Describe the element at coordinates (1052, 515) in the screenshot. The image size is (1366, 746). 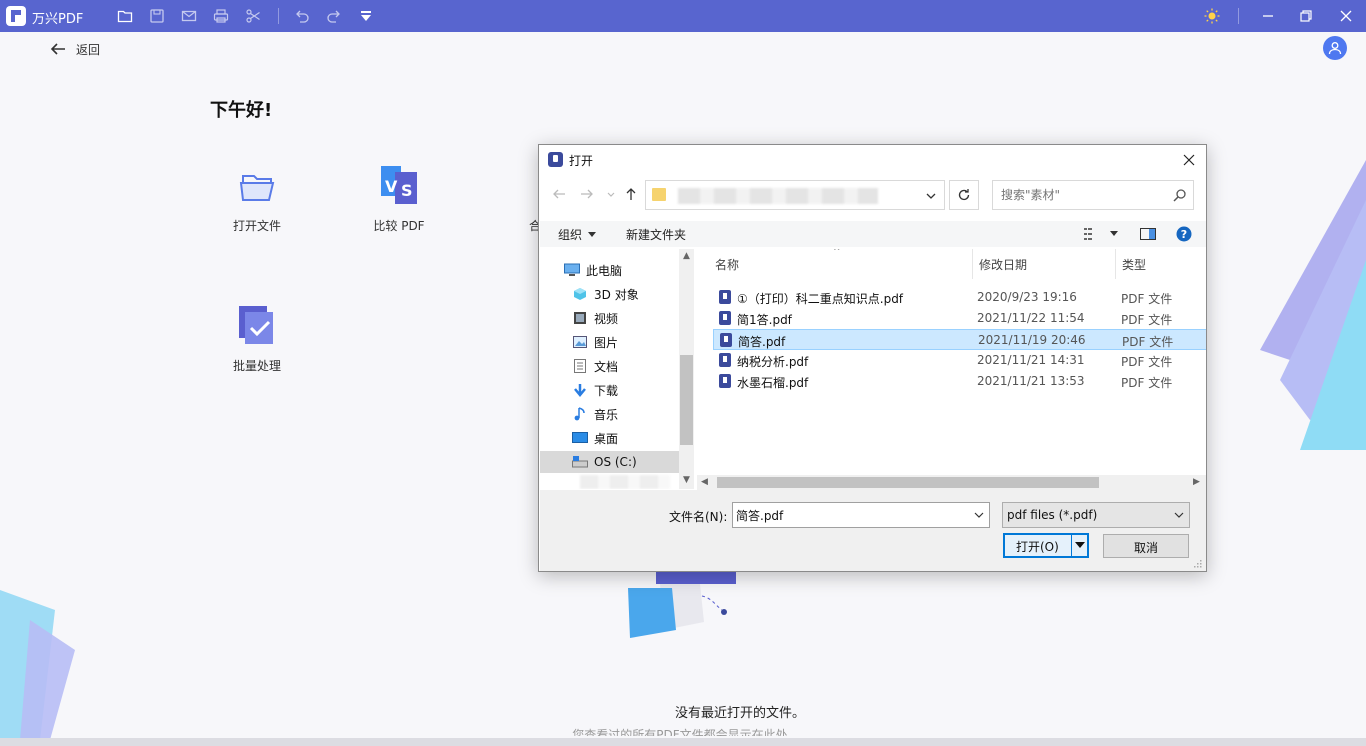
I see `filetype-value: pdf files (*.pdf)` at that location.